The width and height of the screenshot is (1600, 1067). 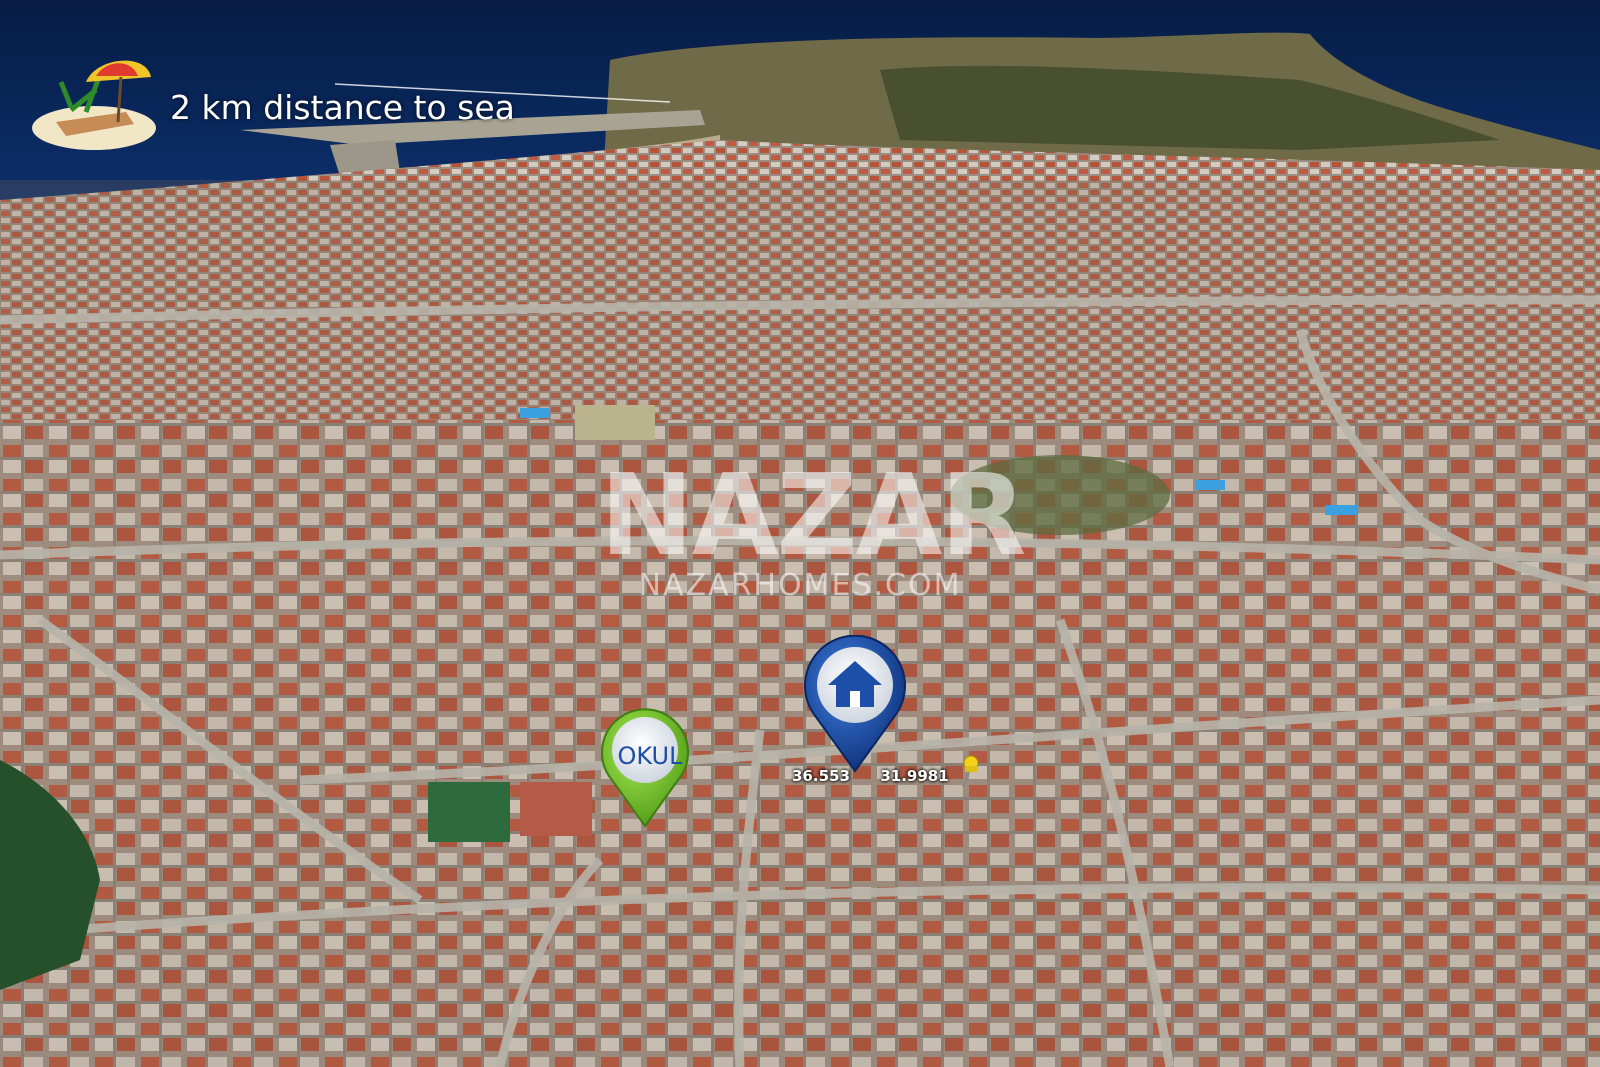 I want to click on watermark: NAZAR NAZARHOMES.COM, so click(x=813, y=527).